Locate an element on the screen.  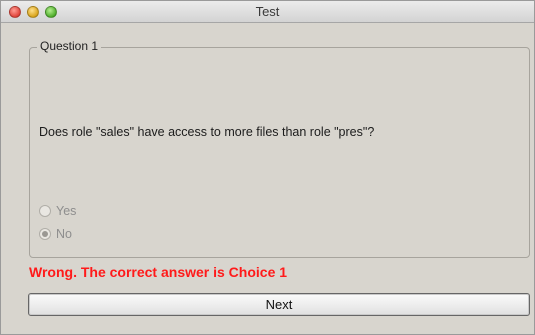
radio-button-yes is located at coordinates (45, 211).